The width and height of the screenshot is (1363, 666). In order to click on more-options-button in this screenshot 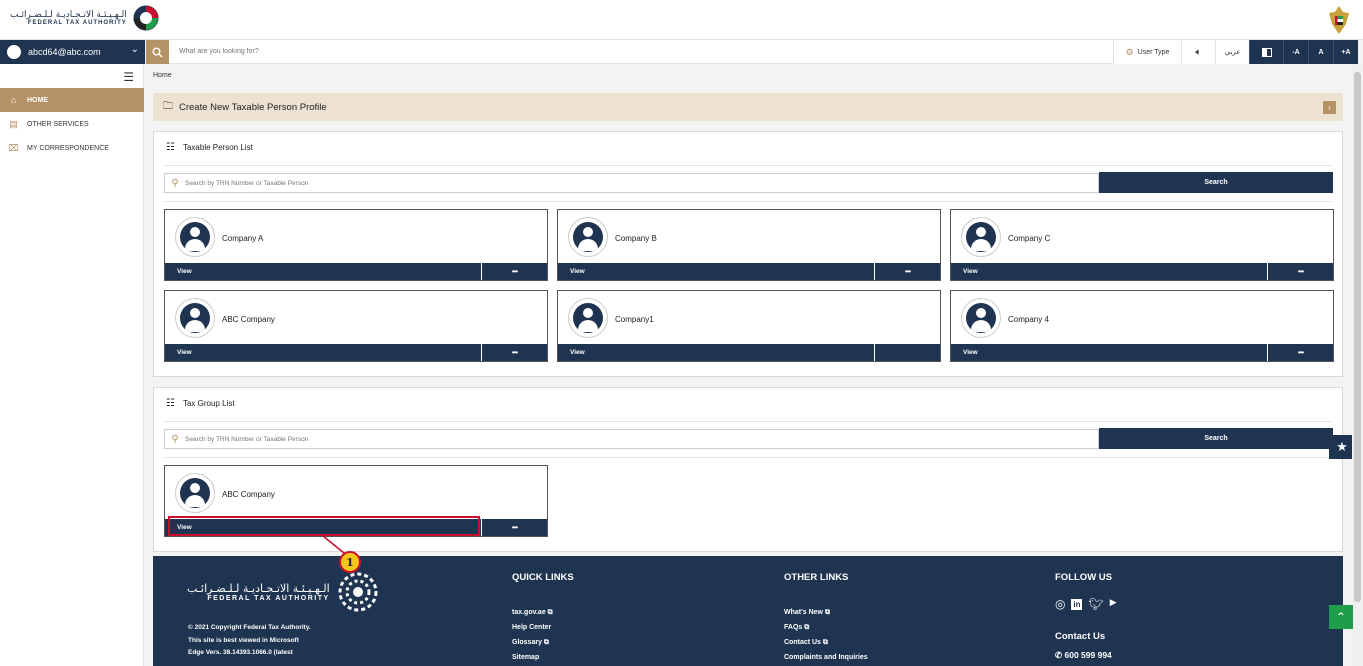, I will do `click(907, 352)`.